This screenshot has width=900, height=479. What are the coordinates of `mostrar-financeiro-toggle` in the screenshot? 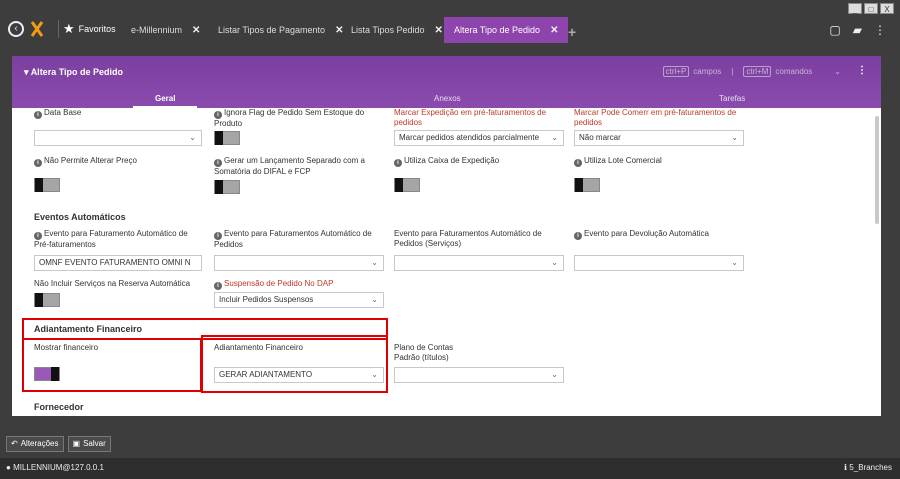 It's located at (47, 374).